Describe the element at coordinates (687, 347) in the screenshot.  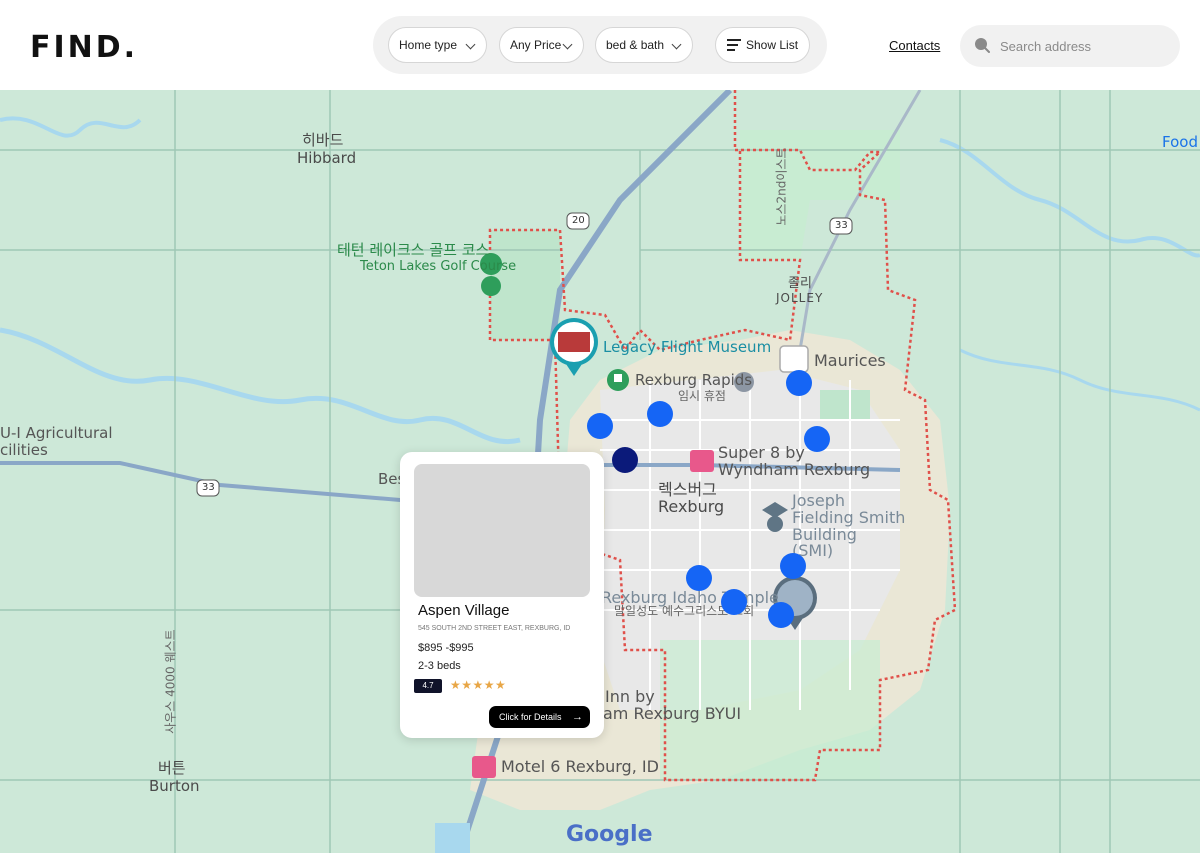
I see `map-label-museum: Legacy Flight Museum` at that location.